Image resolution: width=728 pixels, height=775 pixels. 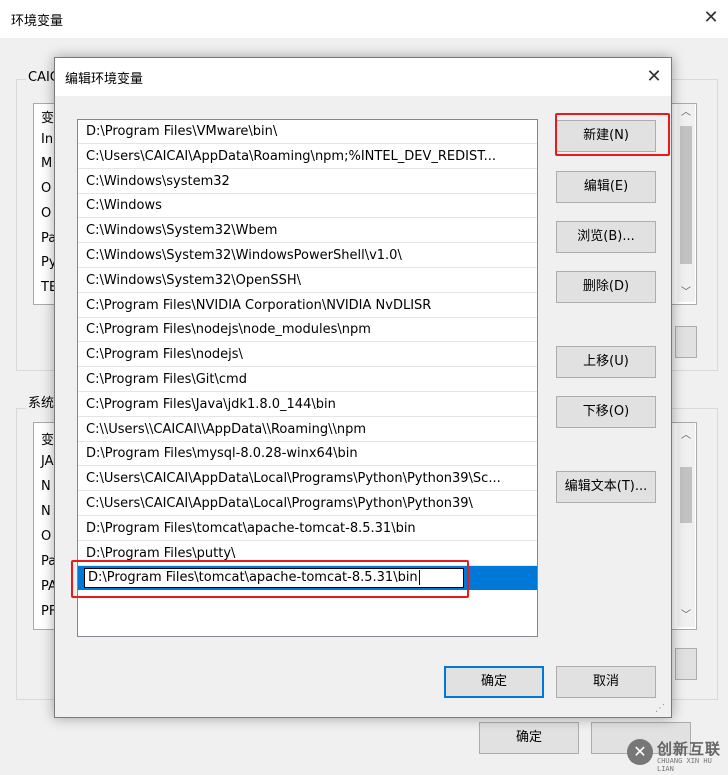 What do you see at coordinates (211, 404) in the screenshot?
I see `path-text: C:\Program Files\Java\jdk1.8.0_144\bin` at bounding box center [211, 404].